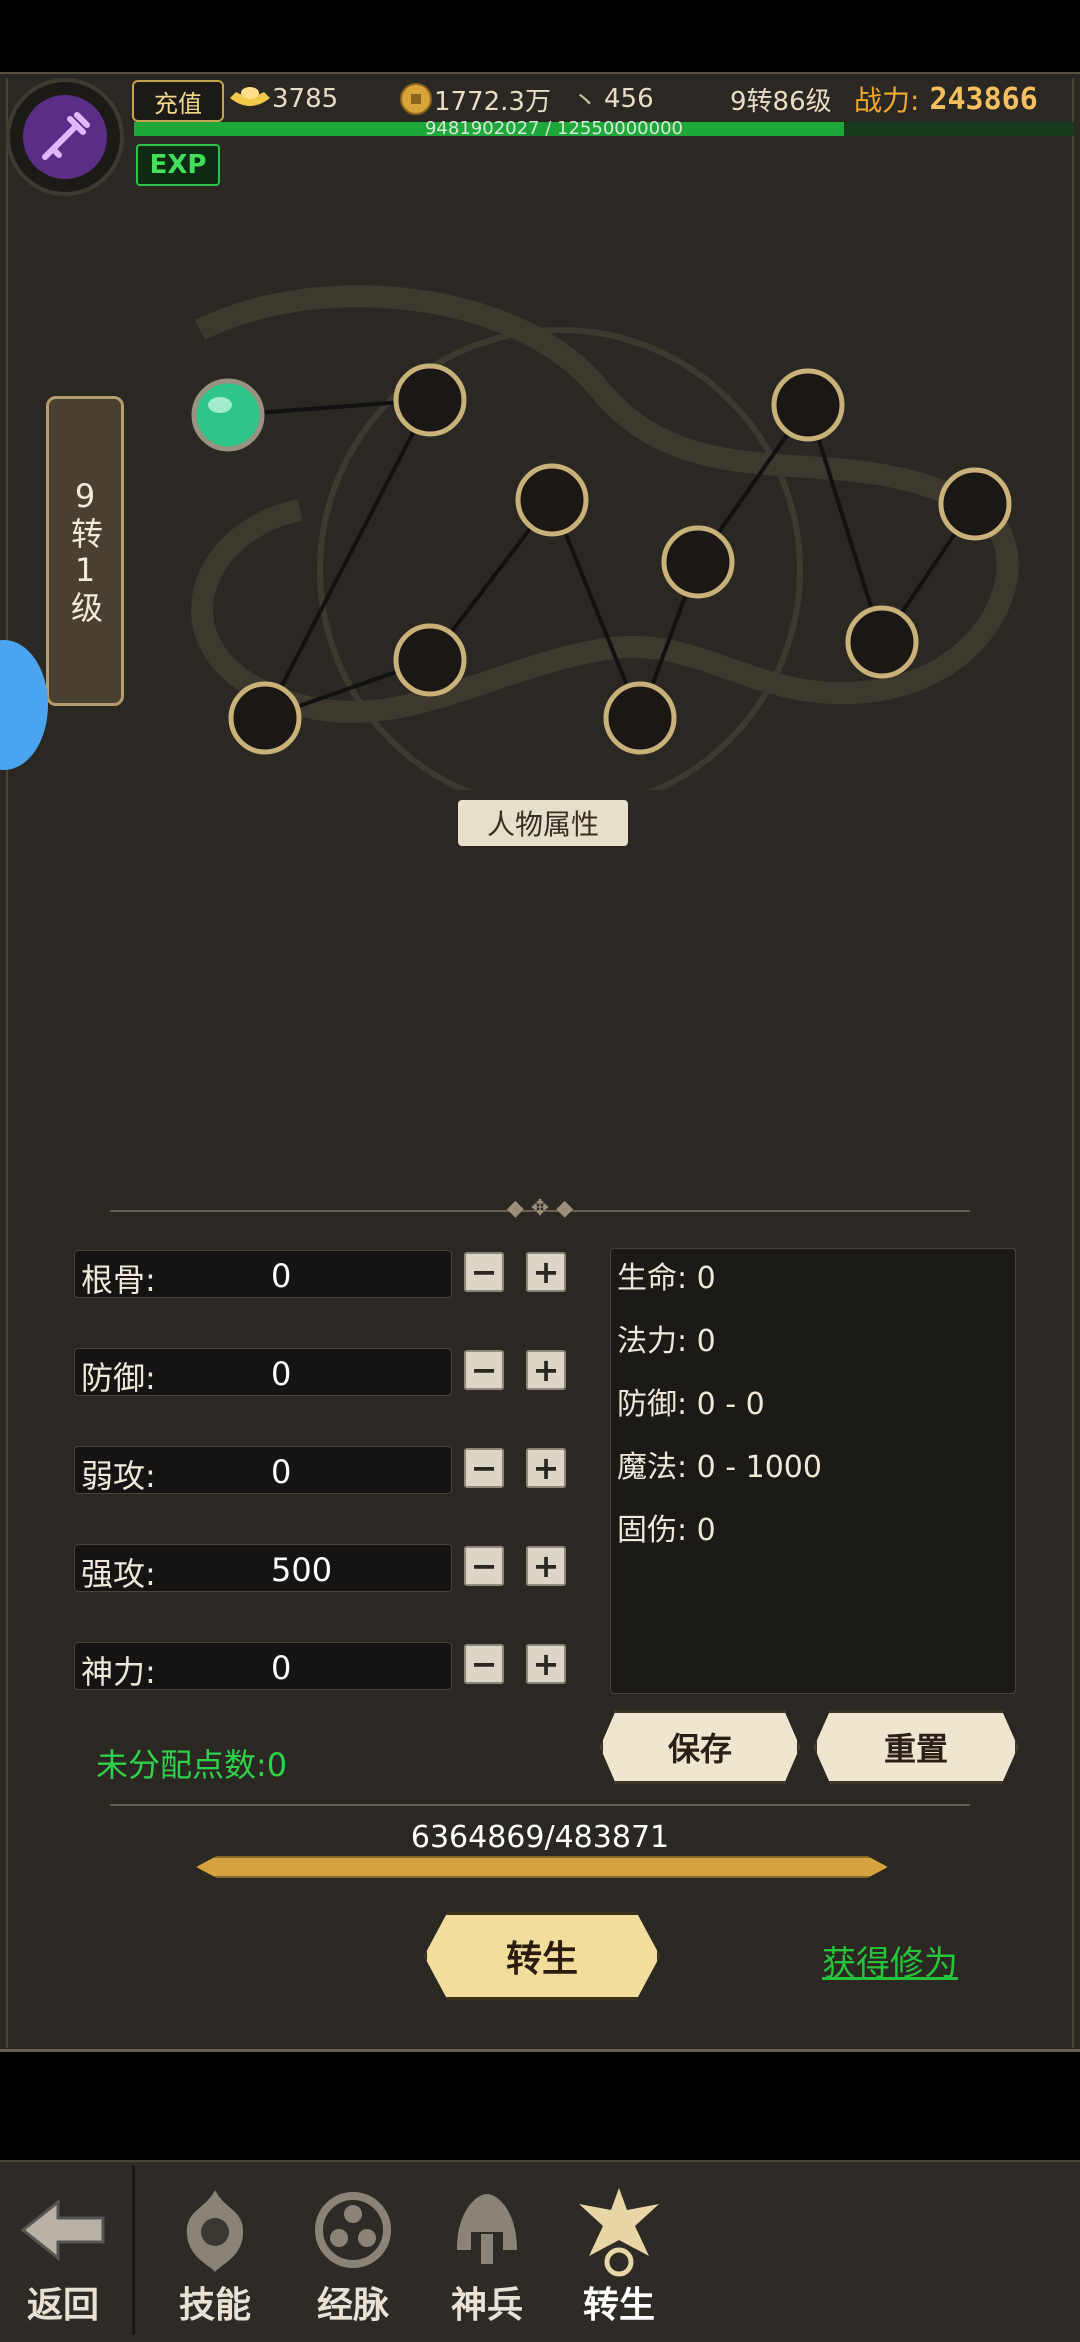 The width and height of the screenshot is (1080, 2342). I want to click on avatar, so click(65, 137).